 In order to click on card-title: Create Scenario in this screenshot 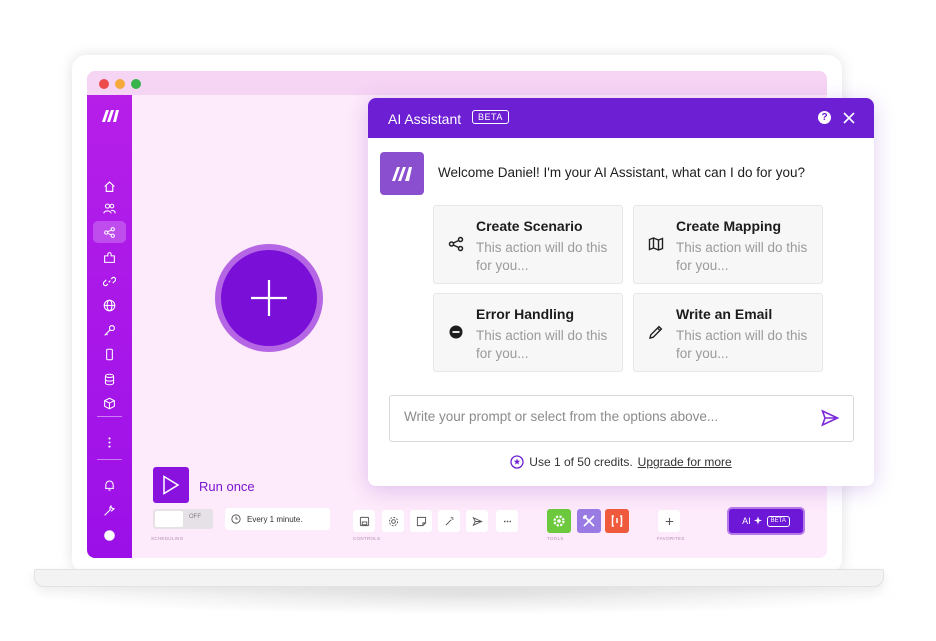, I will do `click(529, 226)`.